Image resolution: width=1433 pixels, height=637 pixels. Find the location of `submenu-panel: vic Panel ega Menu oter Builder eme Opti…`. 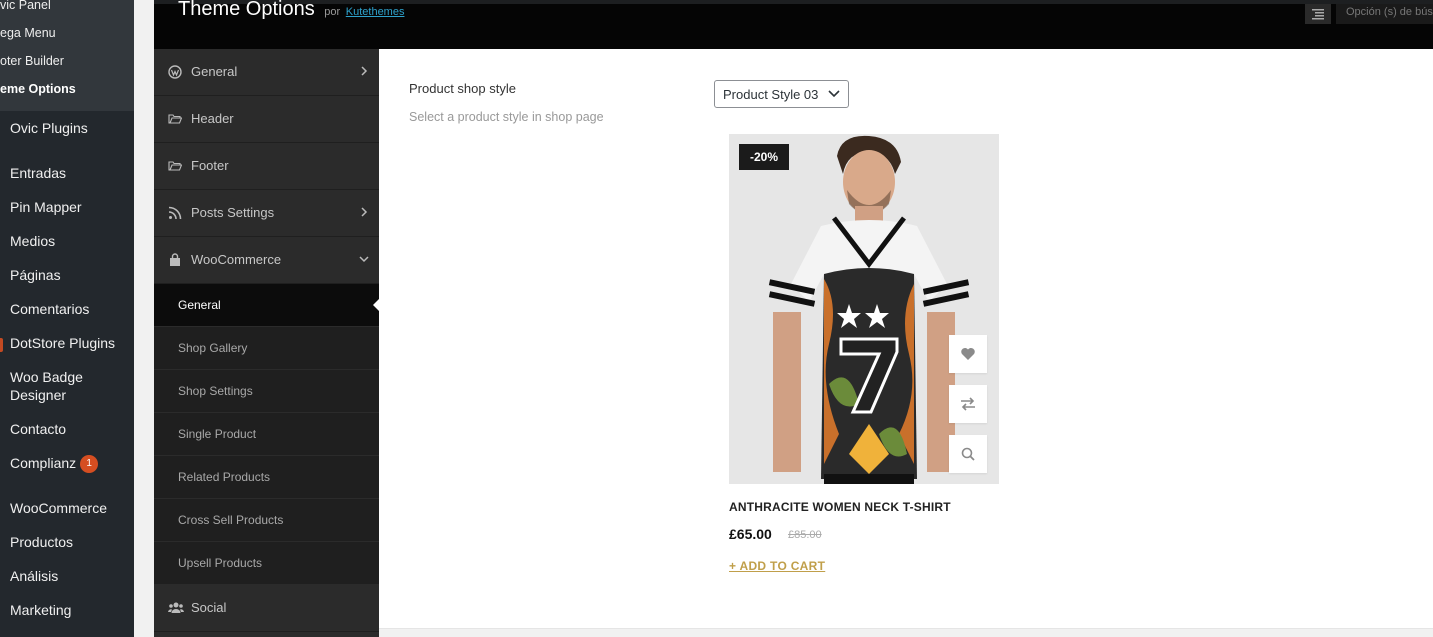

submenu-panel: vic Panel ega Menu oter Builder eme Opti… is located at coordinates (67, 55).